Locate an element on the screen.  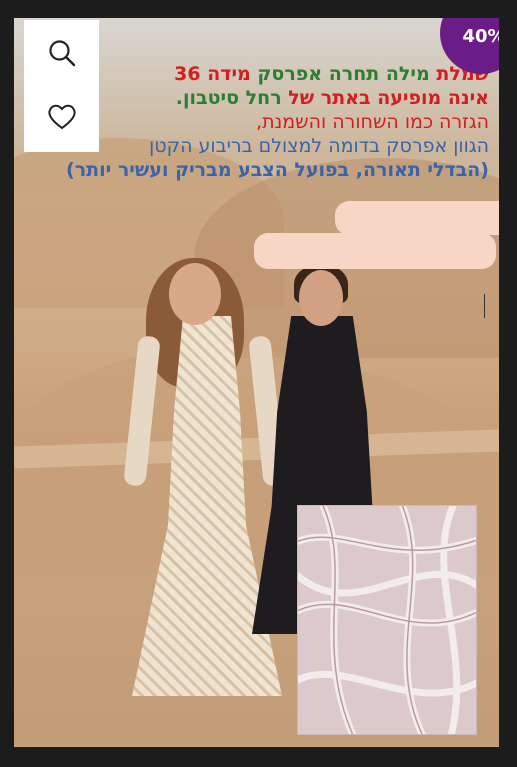
description-line: אינה מופיעה באתר של רחל סיטבון. is located at coordinates (259, 98).